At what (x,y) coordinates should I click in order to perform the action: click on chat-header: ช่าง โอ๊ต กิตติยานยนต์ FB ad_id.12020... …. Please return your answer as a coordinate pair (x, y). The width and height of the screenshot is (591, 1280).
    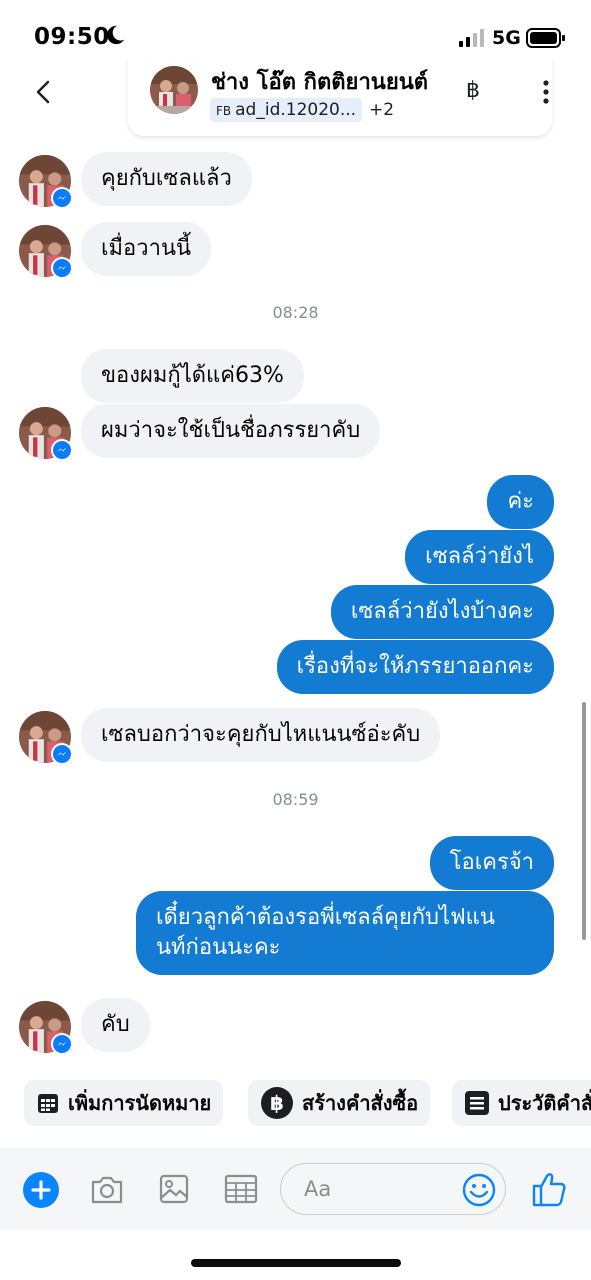
    Looking at the image, I should click on (295, 98).